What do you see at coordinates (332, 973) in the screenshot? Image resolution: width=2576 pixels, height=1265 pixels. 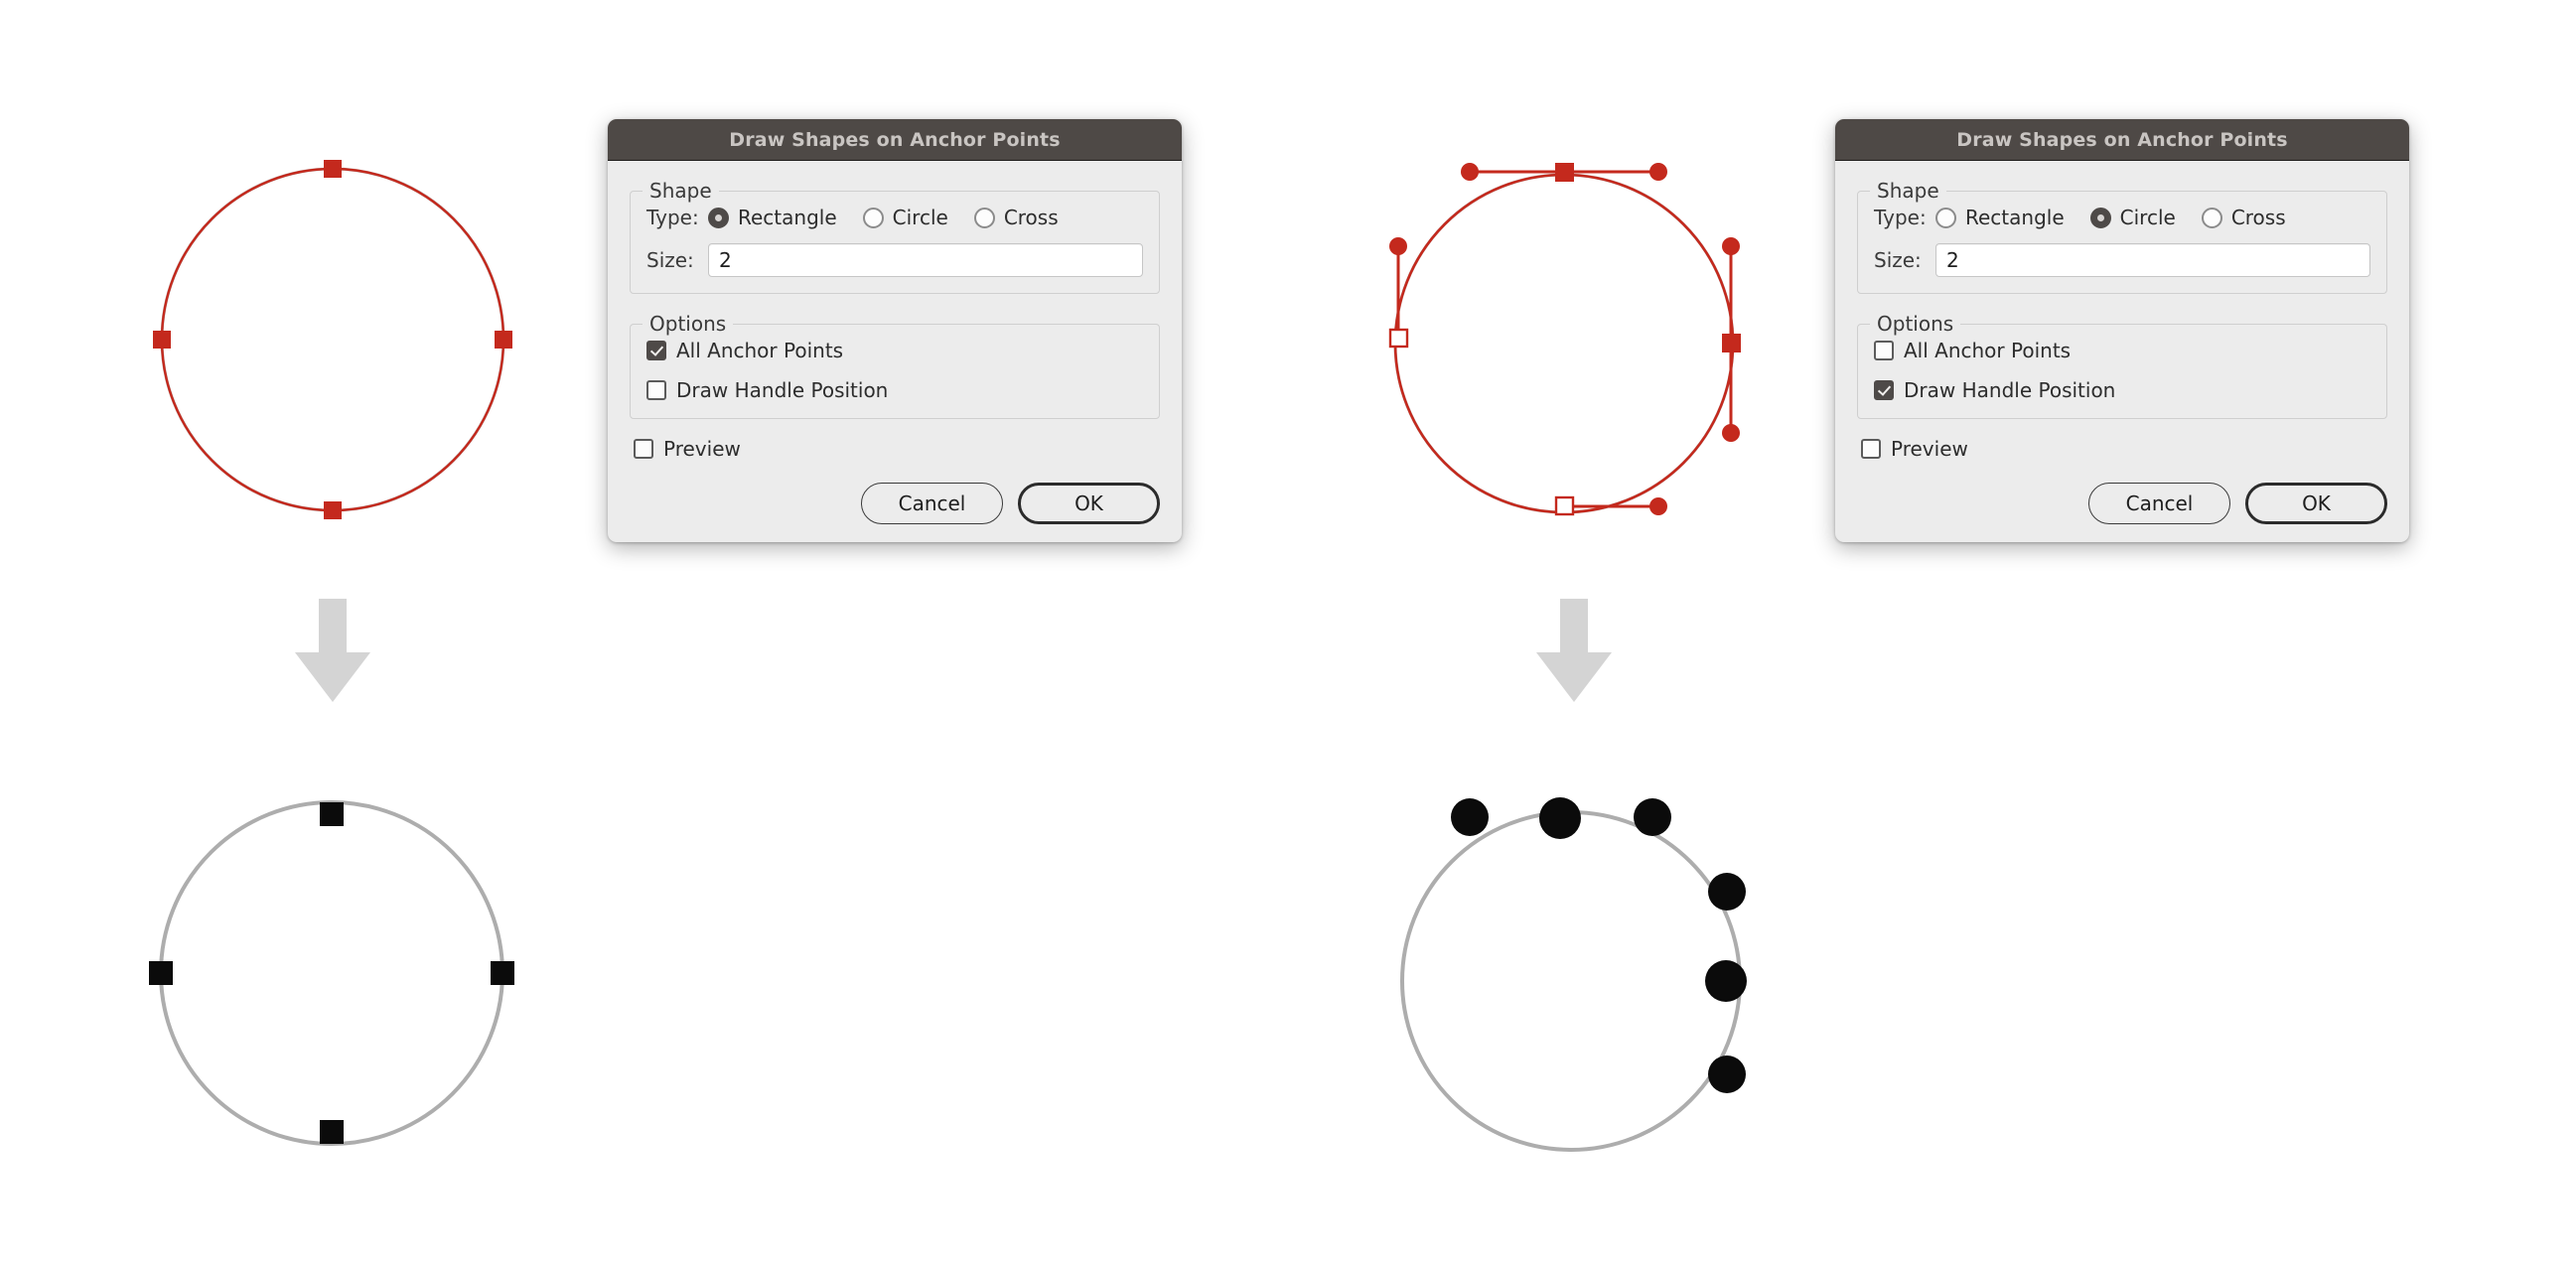 I see `illustration-left-after` at bounding box center [332, 973].